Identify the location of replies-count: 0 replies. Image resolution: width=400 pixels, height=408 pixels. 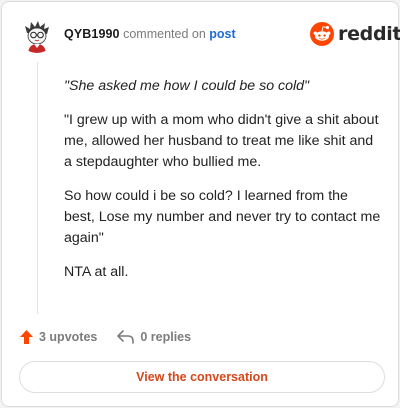
(166, 337).